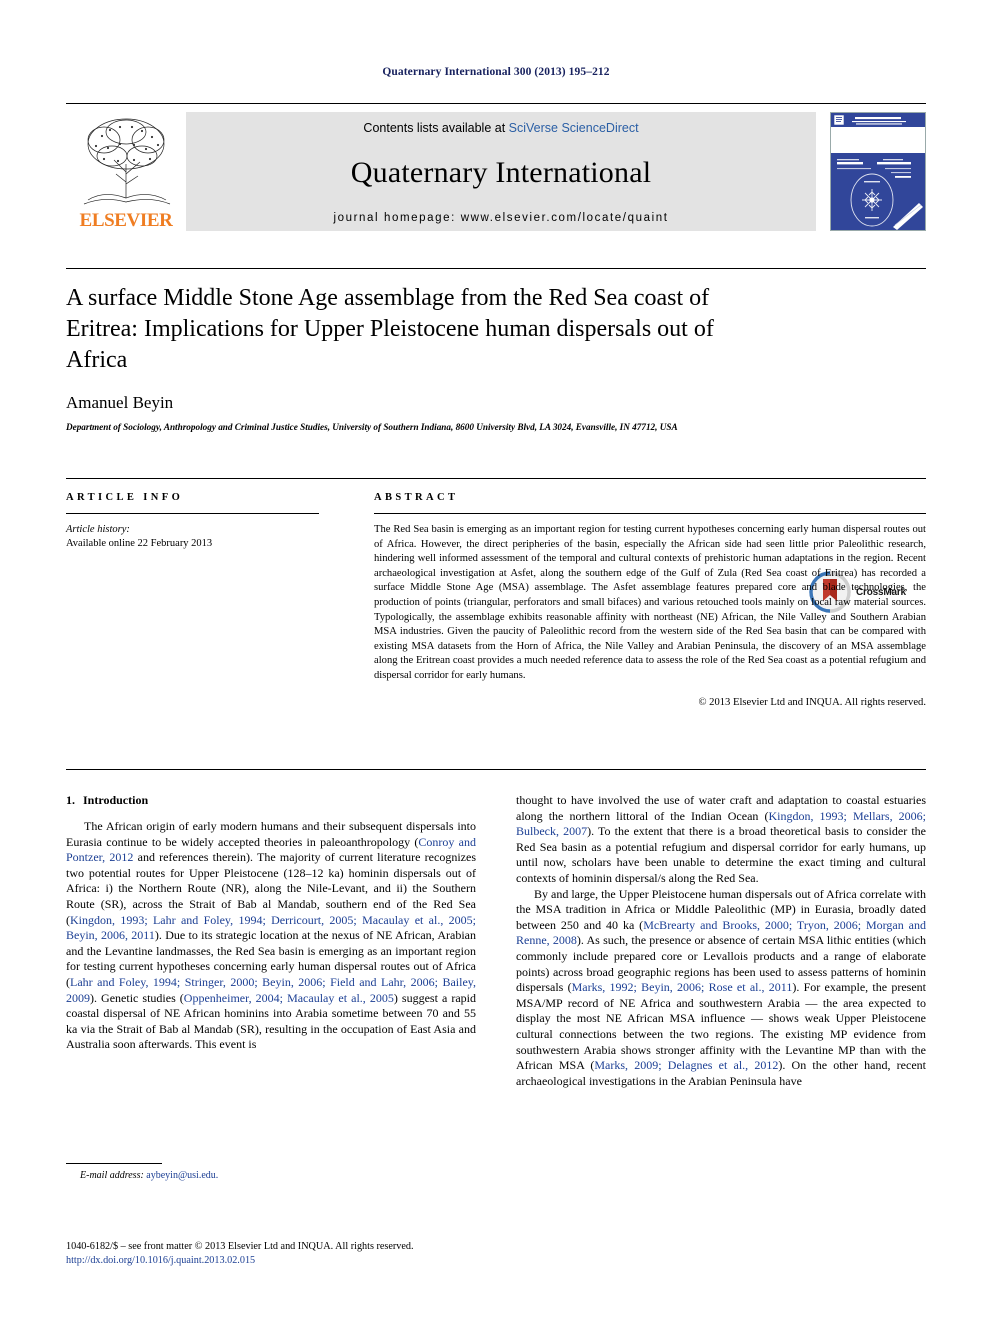  Describe the element at coordinates (271, 800) in the screenshot. I see `section-heading-introduction: 1. Introduction` at that location.